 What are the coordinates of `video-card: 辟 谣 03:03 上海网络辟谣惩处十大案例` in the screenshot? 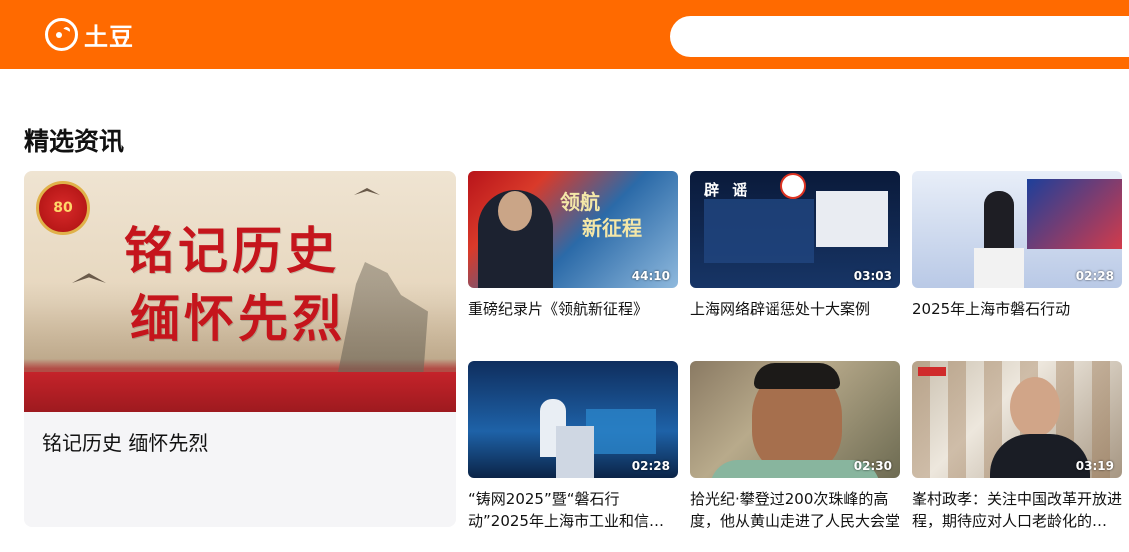 It's located at (795, 245).